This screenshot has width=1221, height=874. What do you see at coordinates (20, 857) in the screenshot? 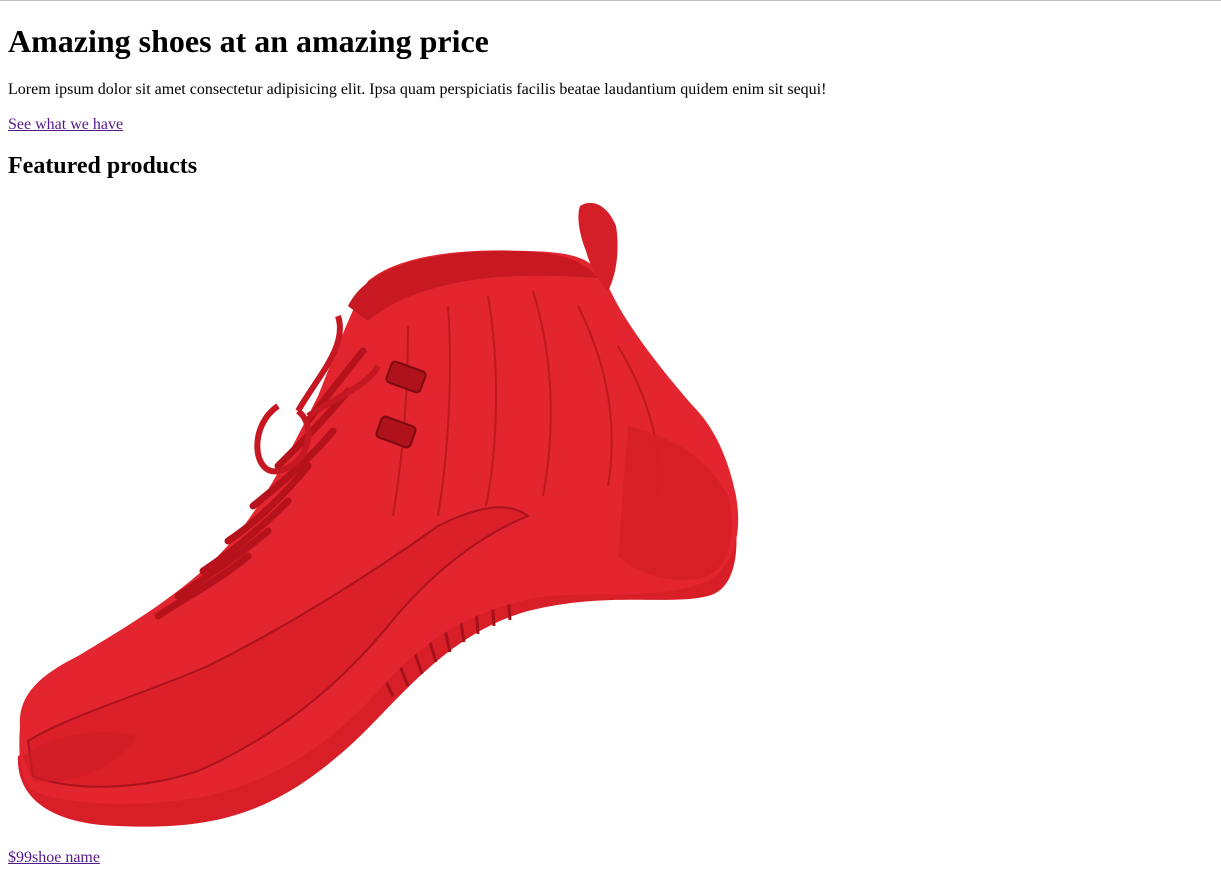
I see `product-price: $99` at bounding box center [20, 857].